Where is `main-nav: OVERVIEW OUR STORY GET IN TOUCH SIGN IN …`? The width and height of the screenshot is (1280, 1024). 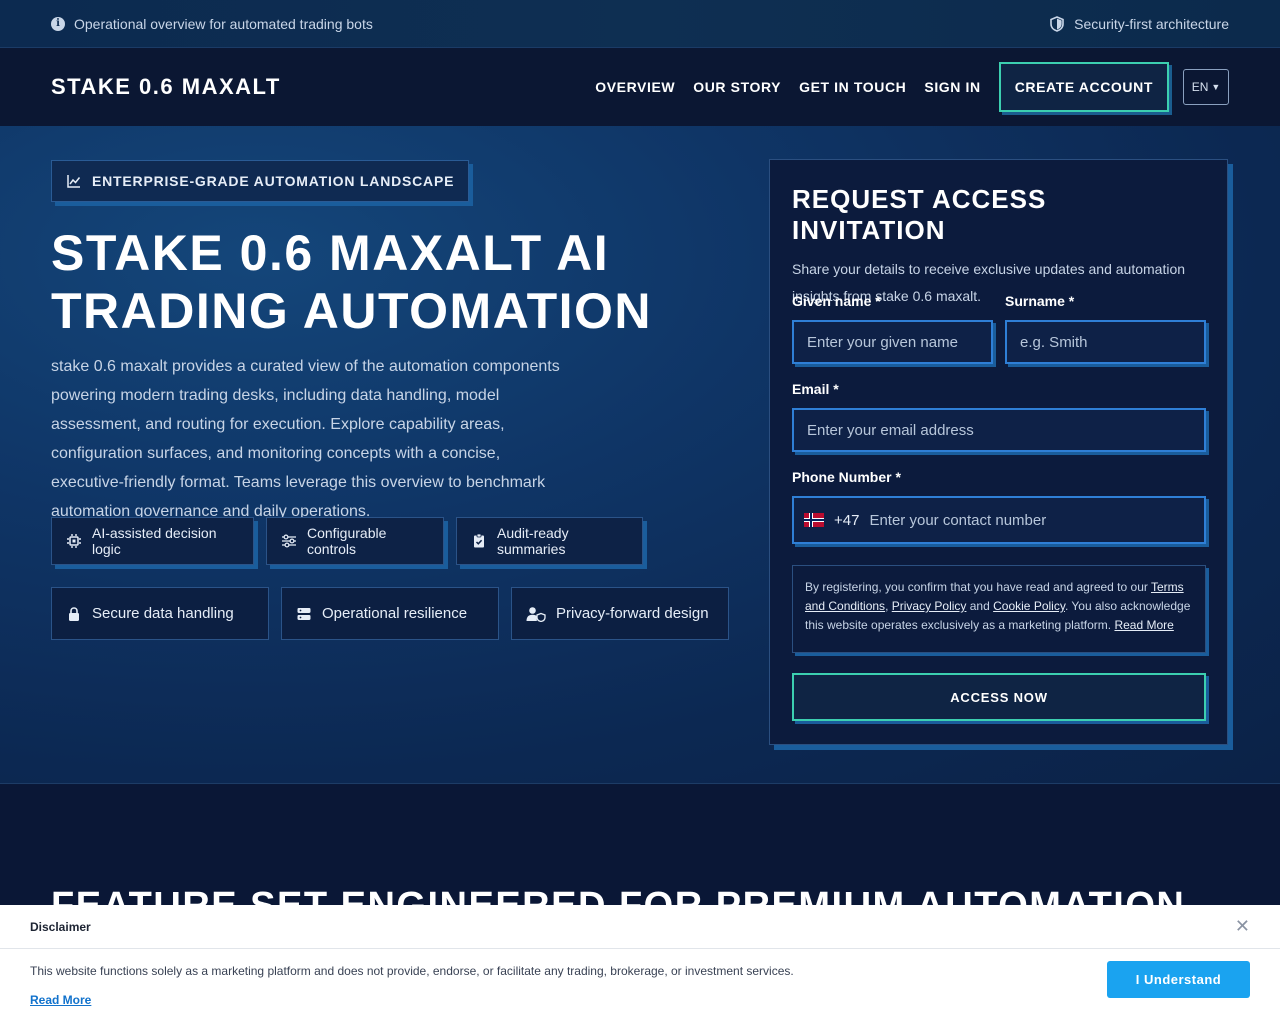
main-nav: OVERVIEW OUR STORY GET IN TOUCH SIGN IN … is located at coordinates (903, 87).